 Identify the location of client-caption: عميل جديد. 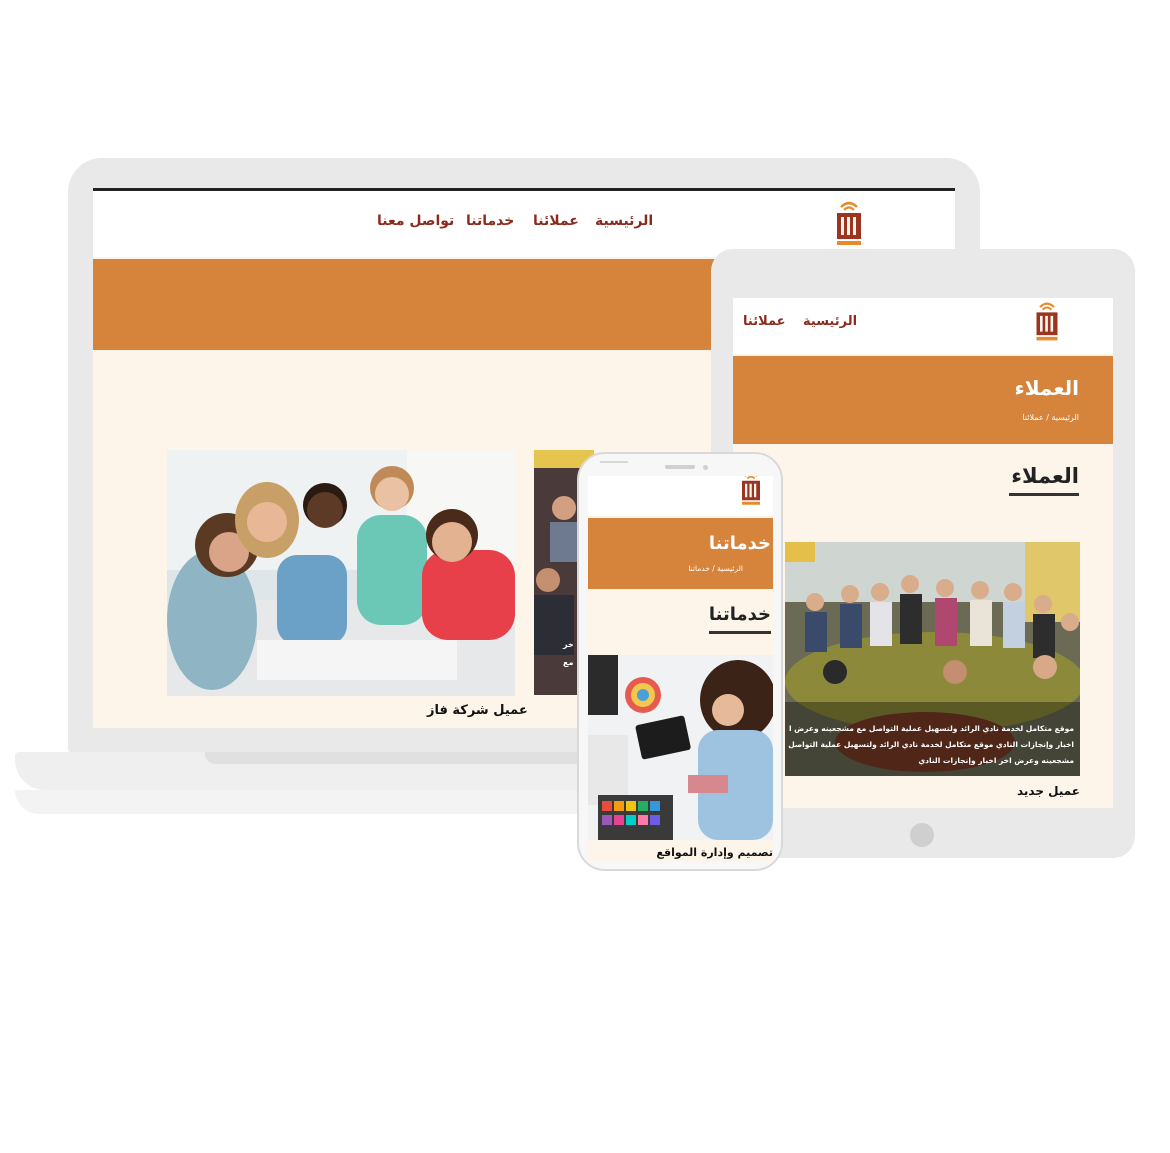
(1048, 791).